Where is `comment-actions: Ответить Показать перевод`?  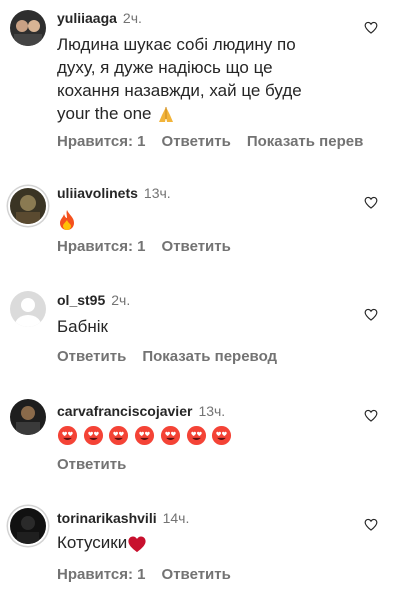 comment-actions: Ответить Показать перевод is located at coordinates (175, 356).